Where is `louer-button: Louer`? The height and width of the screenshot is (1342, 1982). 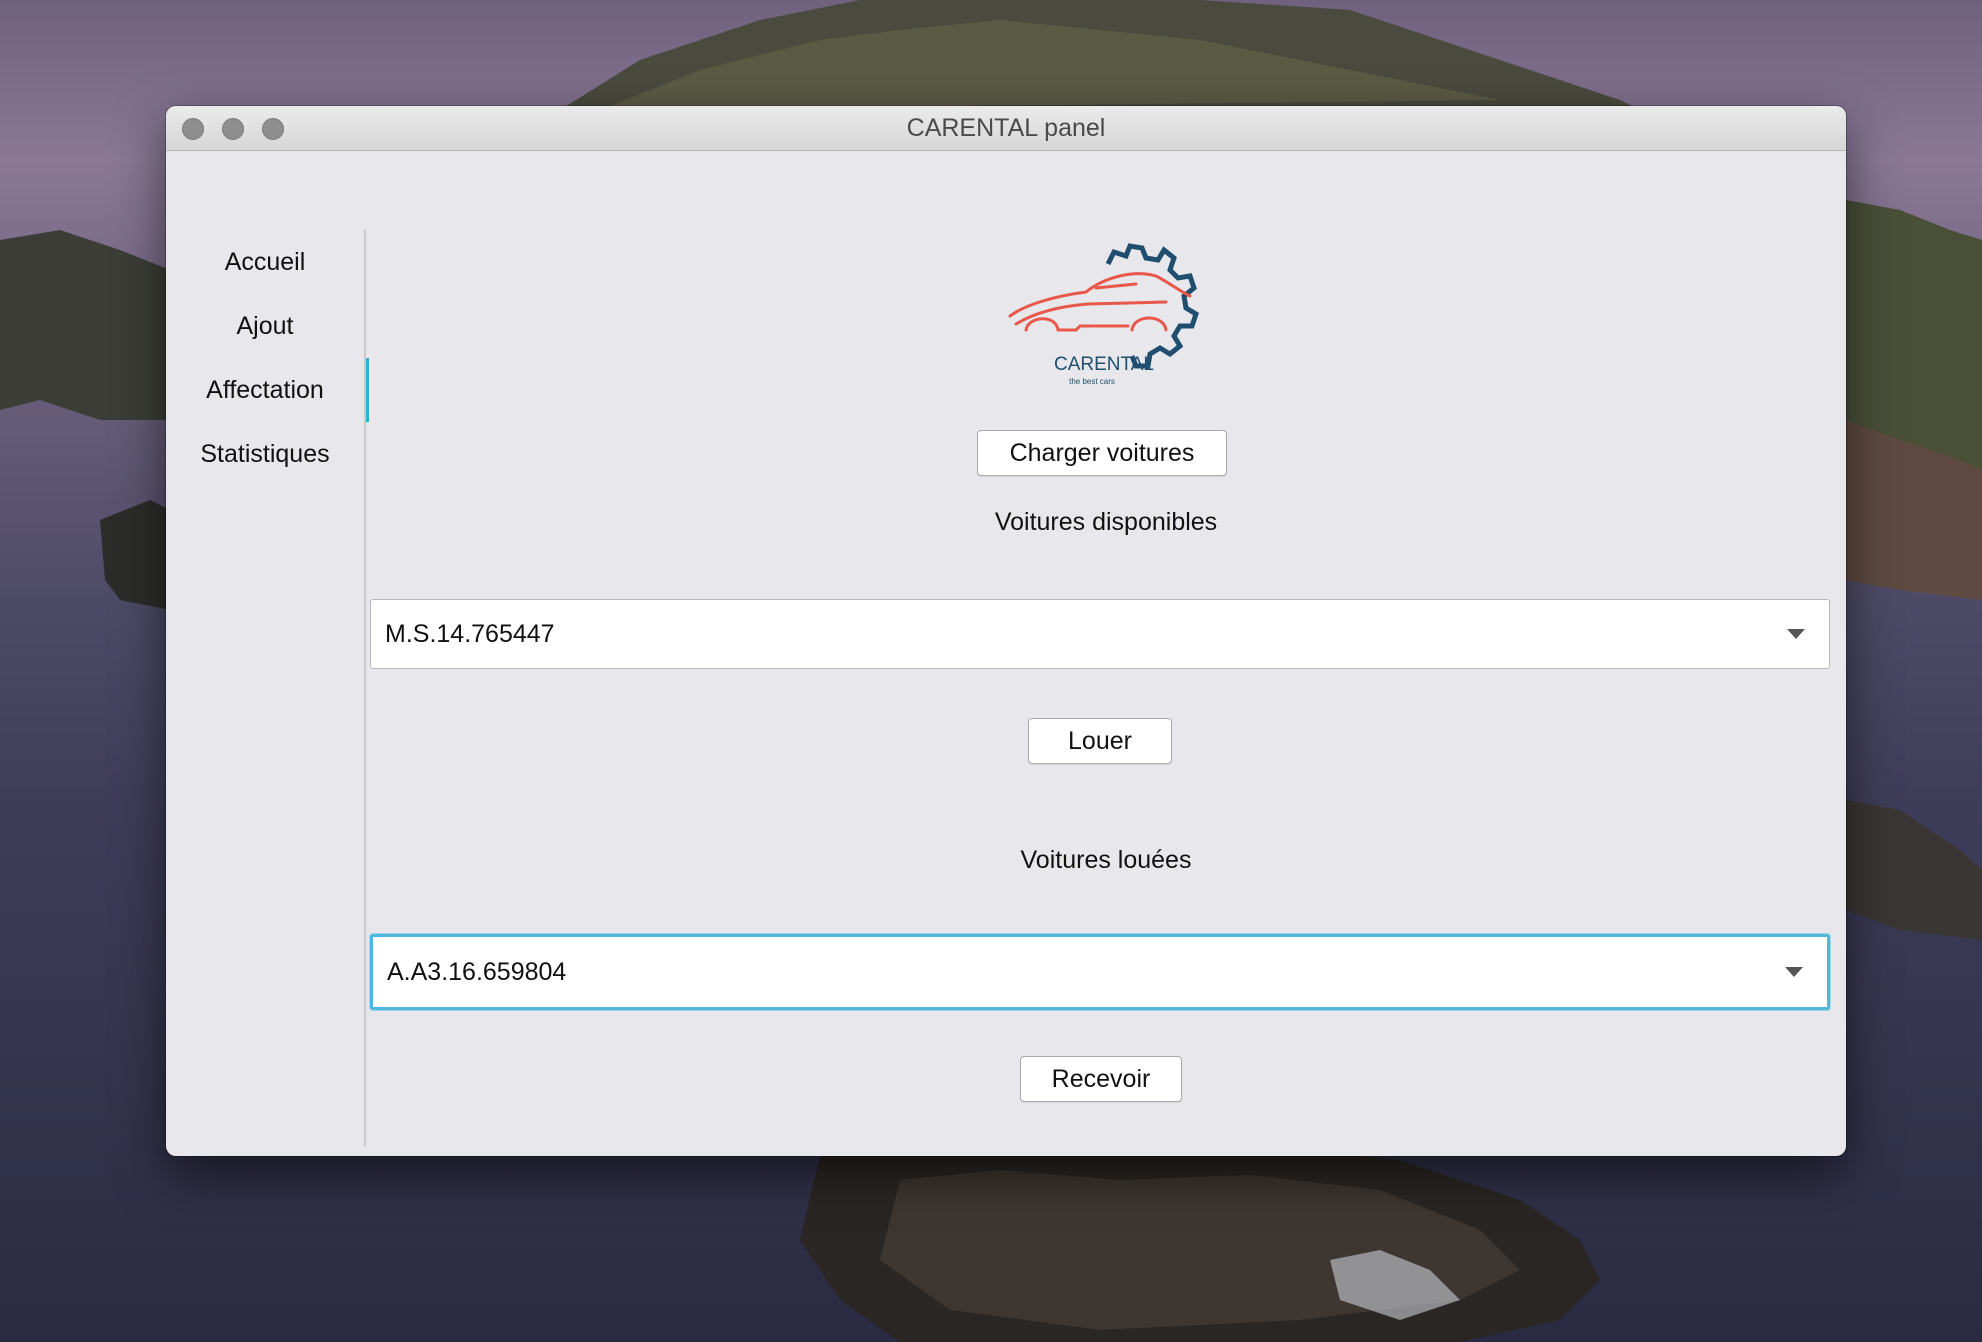
louer-button: Louer is located at coordinates (1100, 741).